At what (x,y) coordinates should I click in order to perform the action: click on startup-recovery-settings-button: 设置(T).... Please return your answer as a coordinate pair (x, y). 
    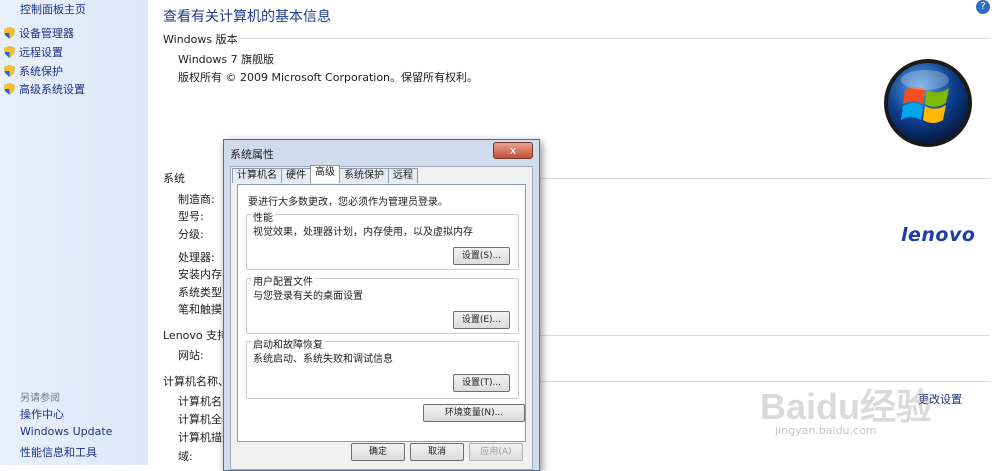
    Looking at the image, I should click on (481, 383).